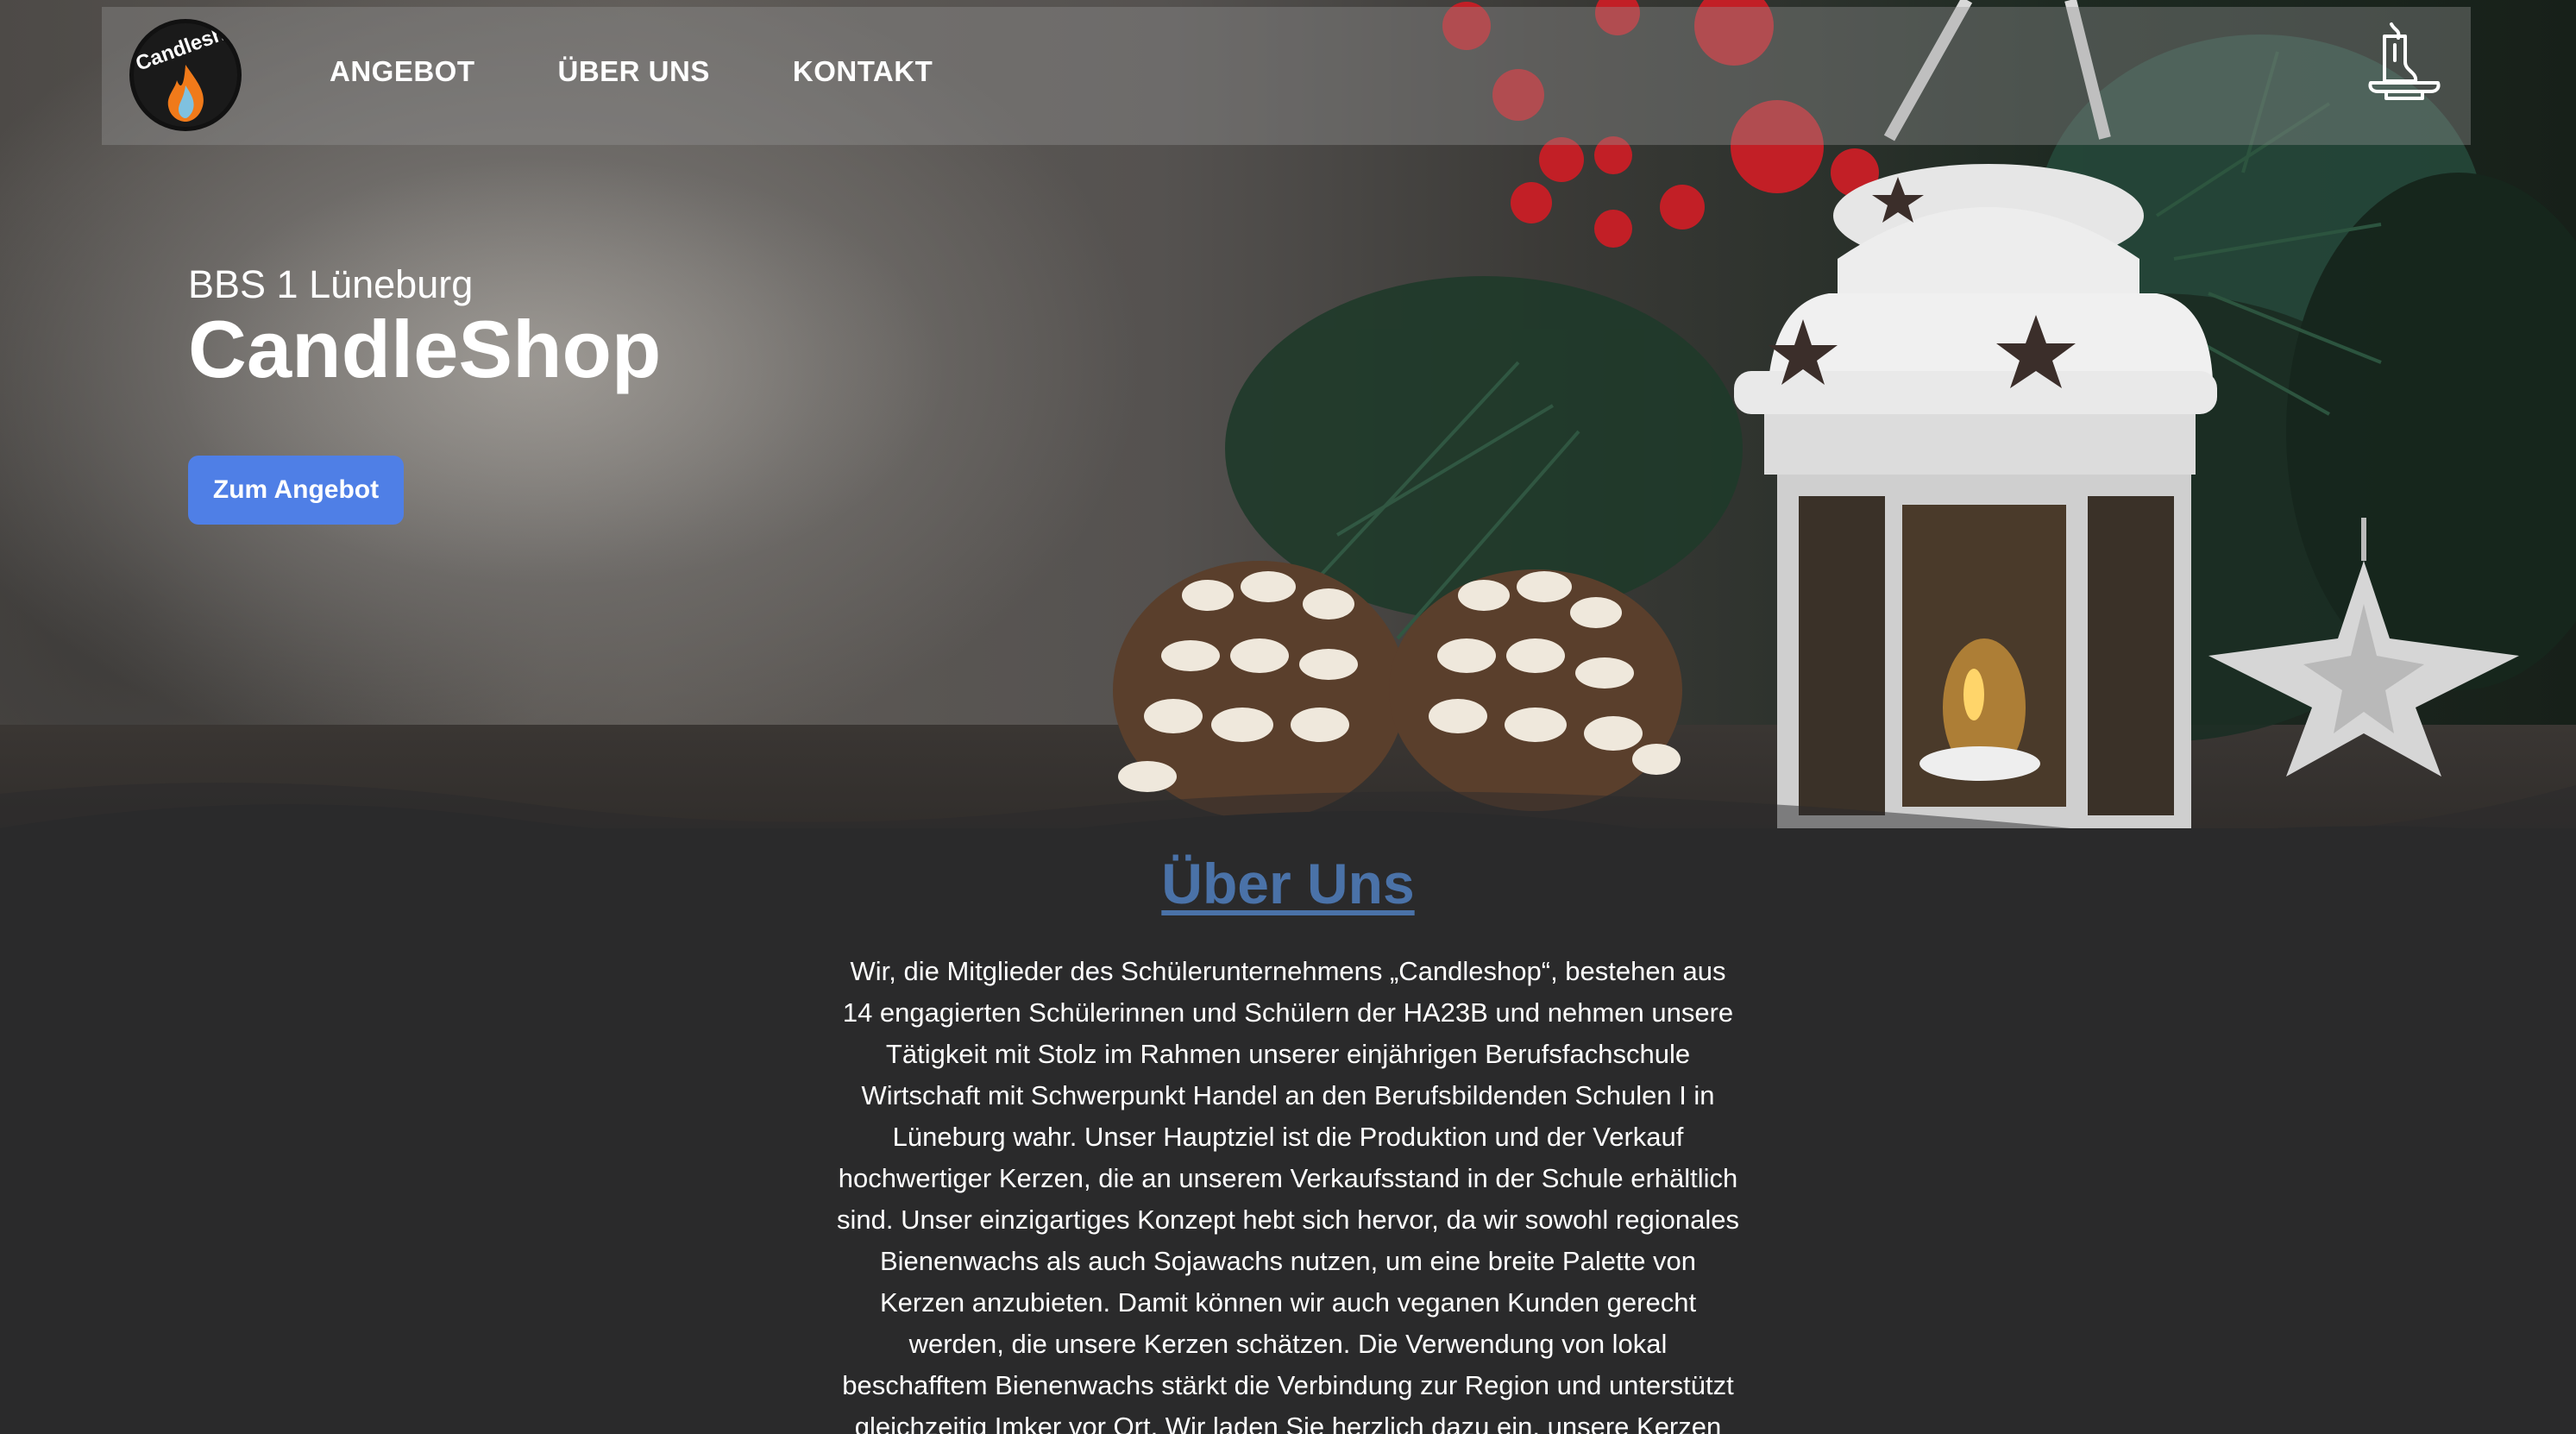  I want to click on about-title: Über Uns, so click(1288, 884).